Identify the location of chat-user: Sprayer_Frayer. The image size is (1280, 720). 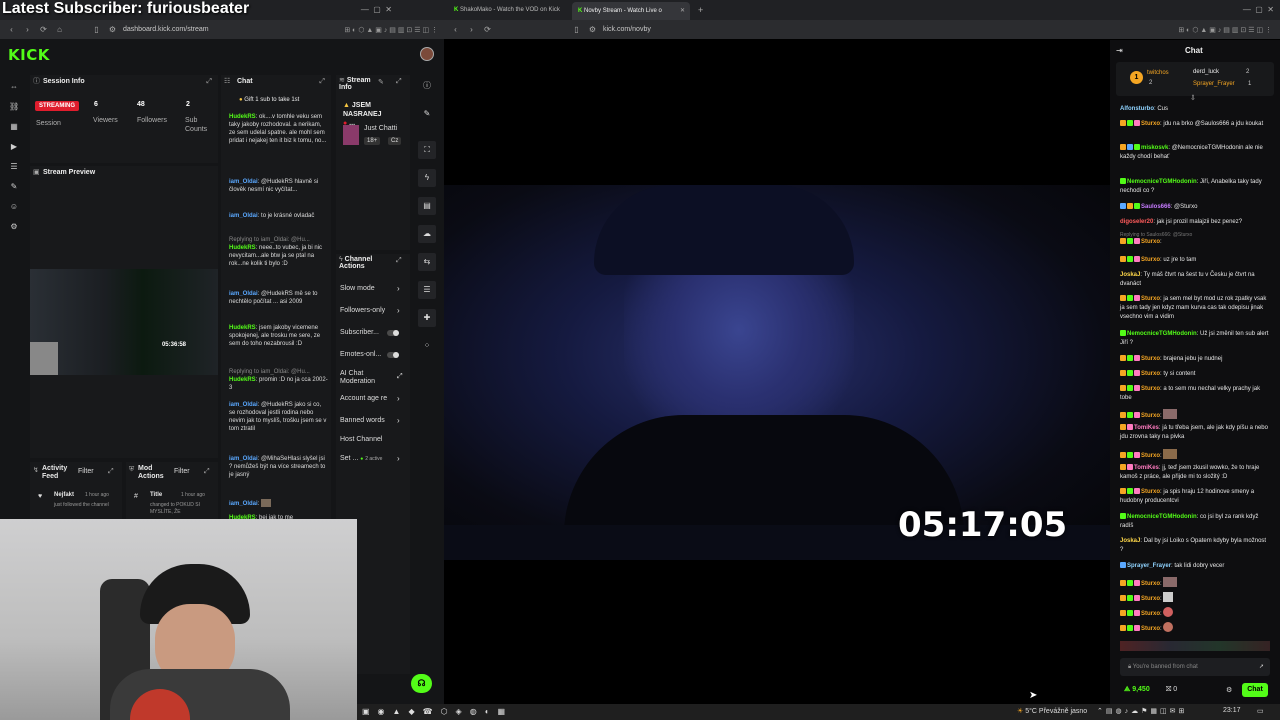
(1149, 566).